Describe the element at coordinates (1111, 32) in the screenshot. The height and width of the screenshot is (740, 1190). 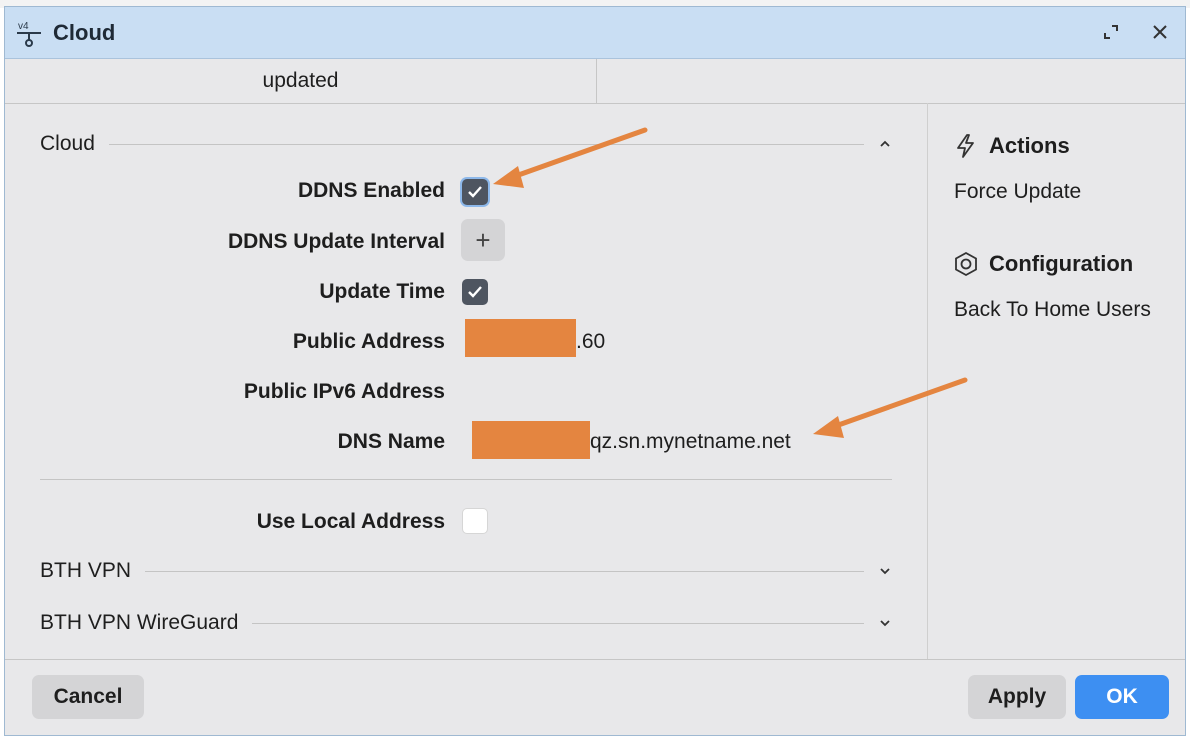
I see `restore-icon` at that location.